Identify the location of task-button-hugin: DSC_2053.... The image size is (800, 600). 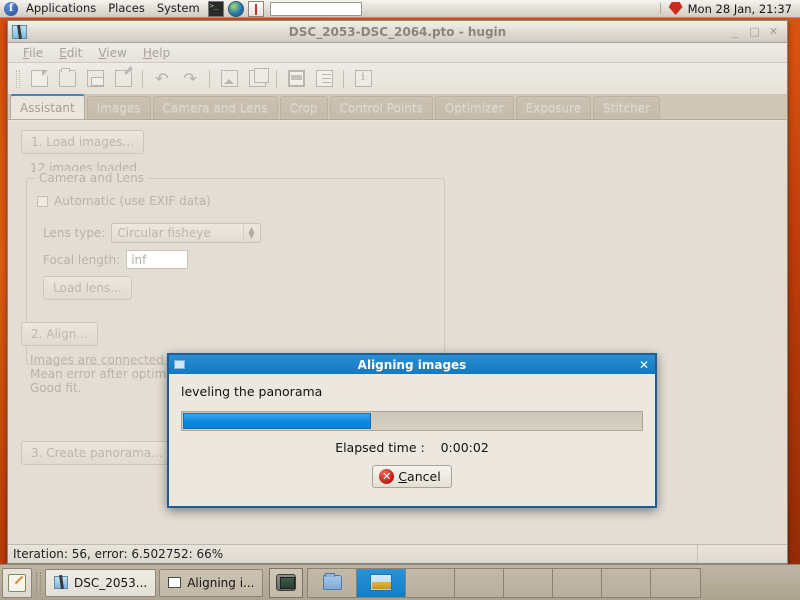
(101, 582).